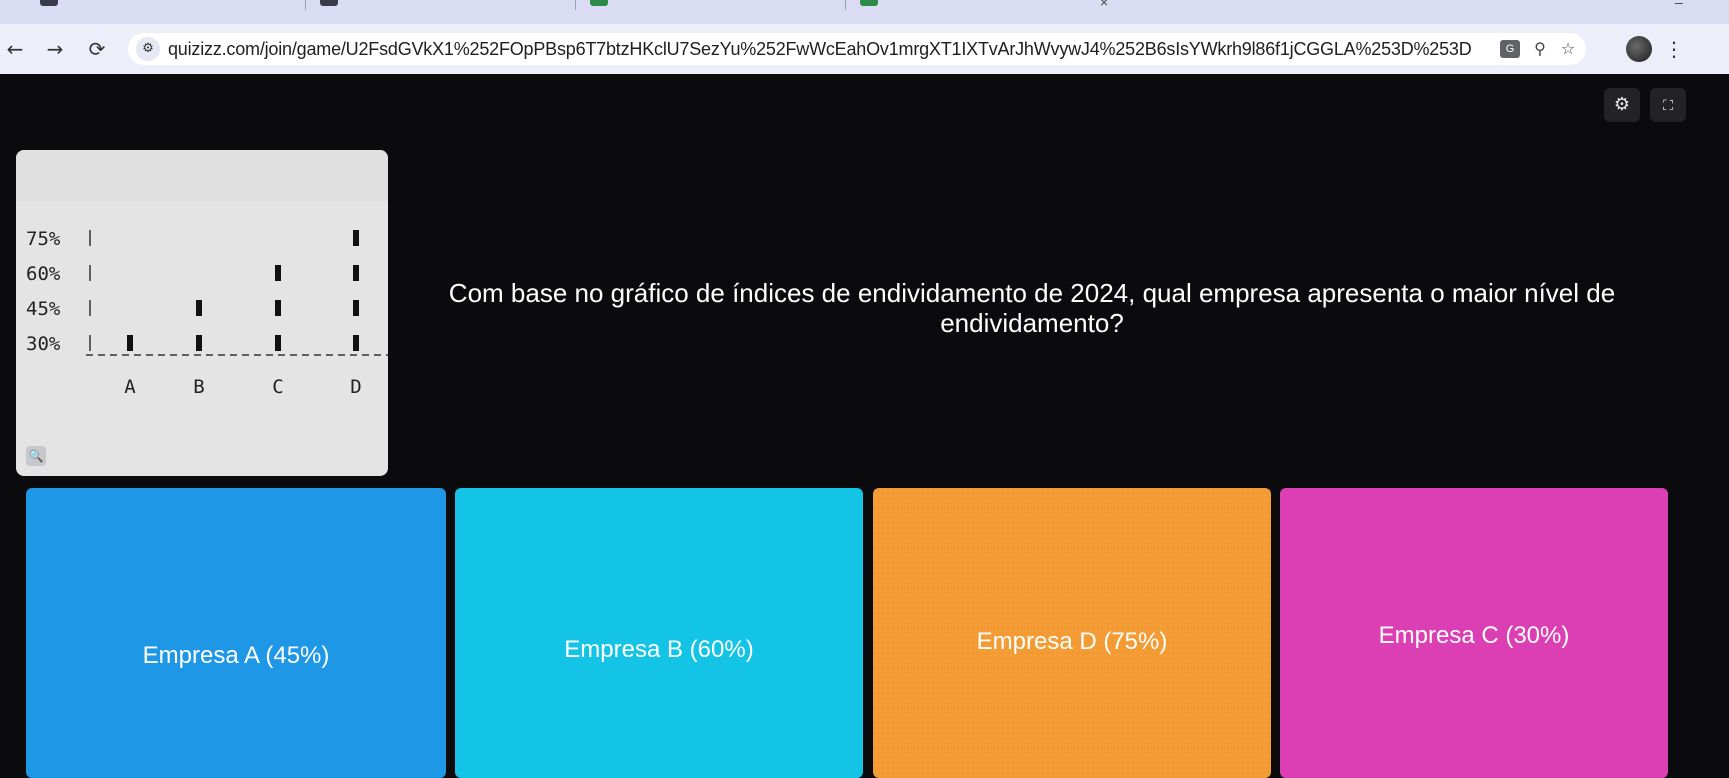 The image size is (1729, 778). I want to click on answer-option-b: Empresa B (60%), so click(659, 633).